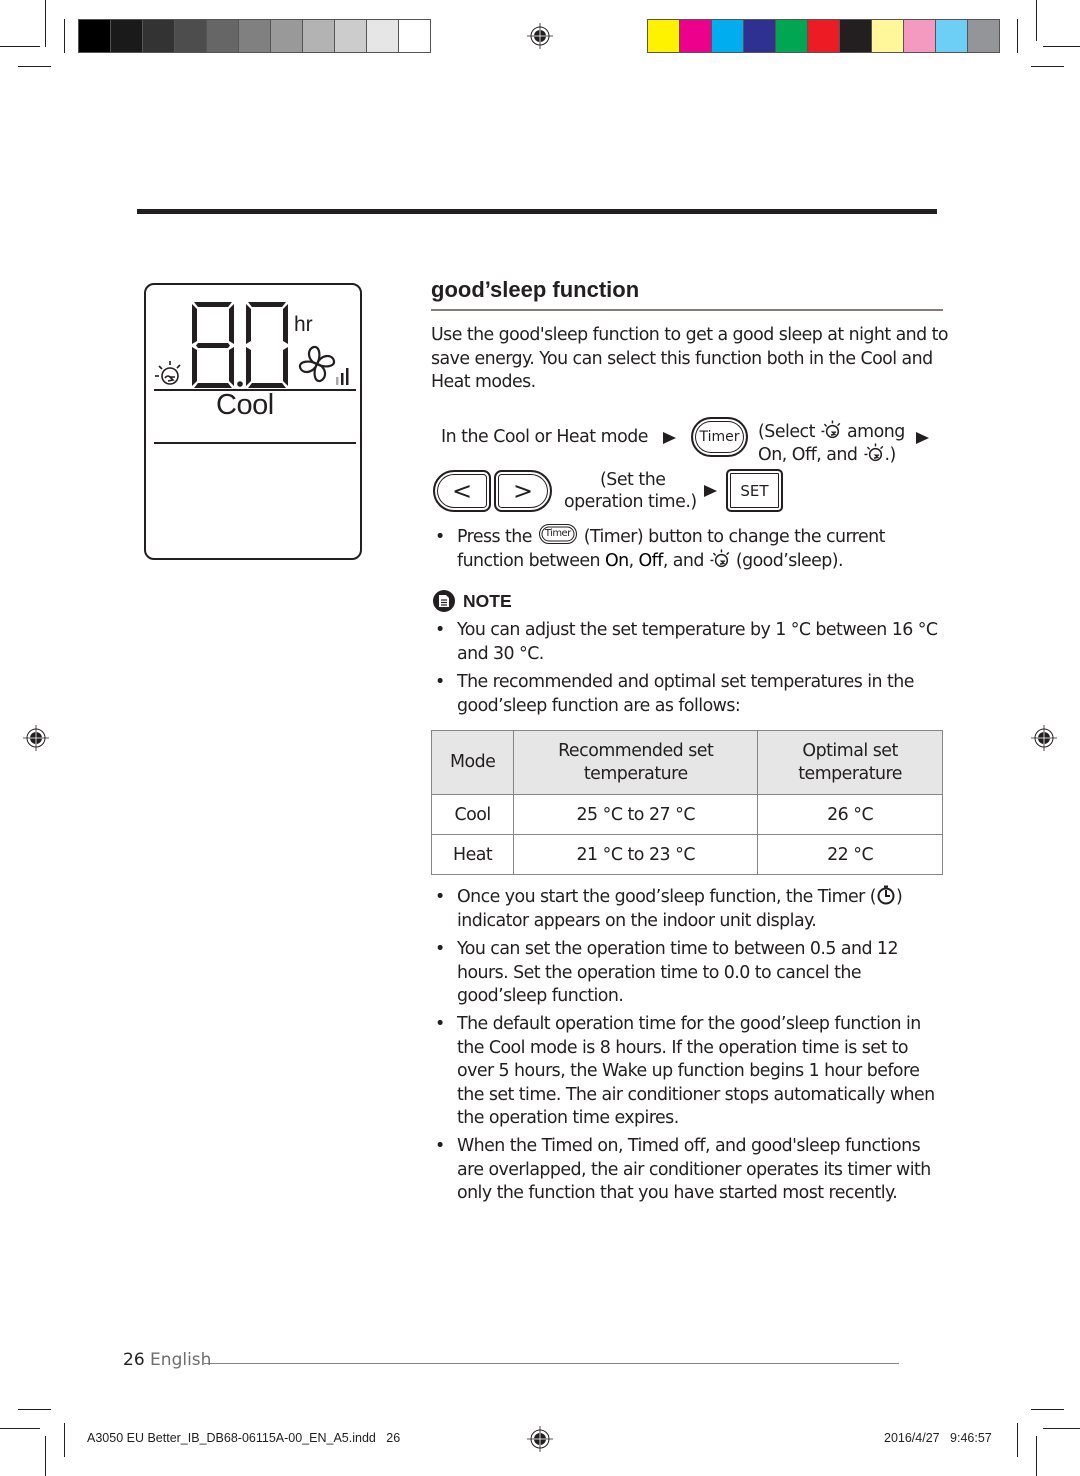  Describe the element at coordinates (255, 443) in the screenshot. I see `lcd-divider` at that location.